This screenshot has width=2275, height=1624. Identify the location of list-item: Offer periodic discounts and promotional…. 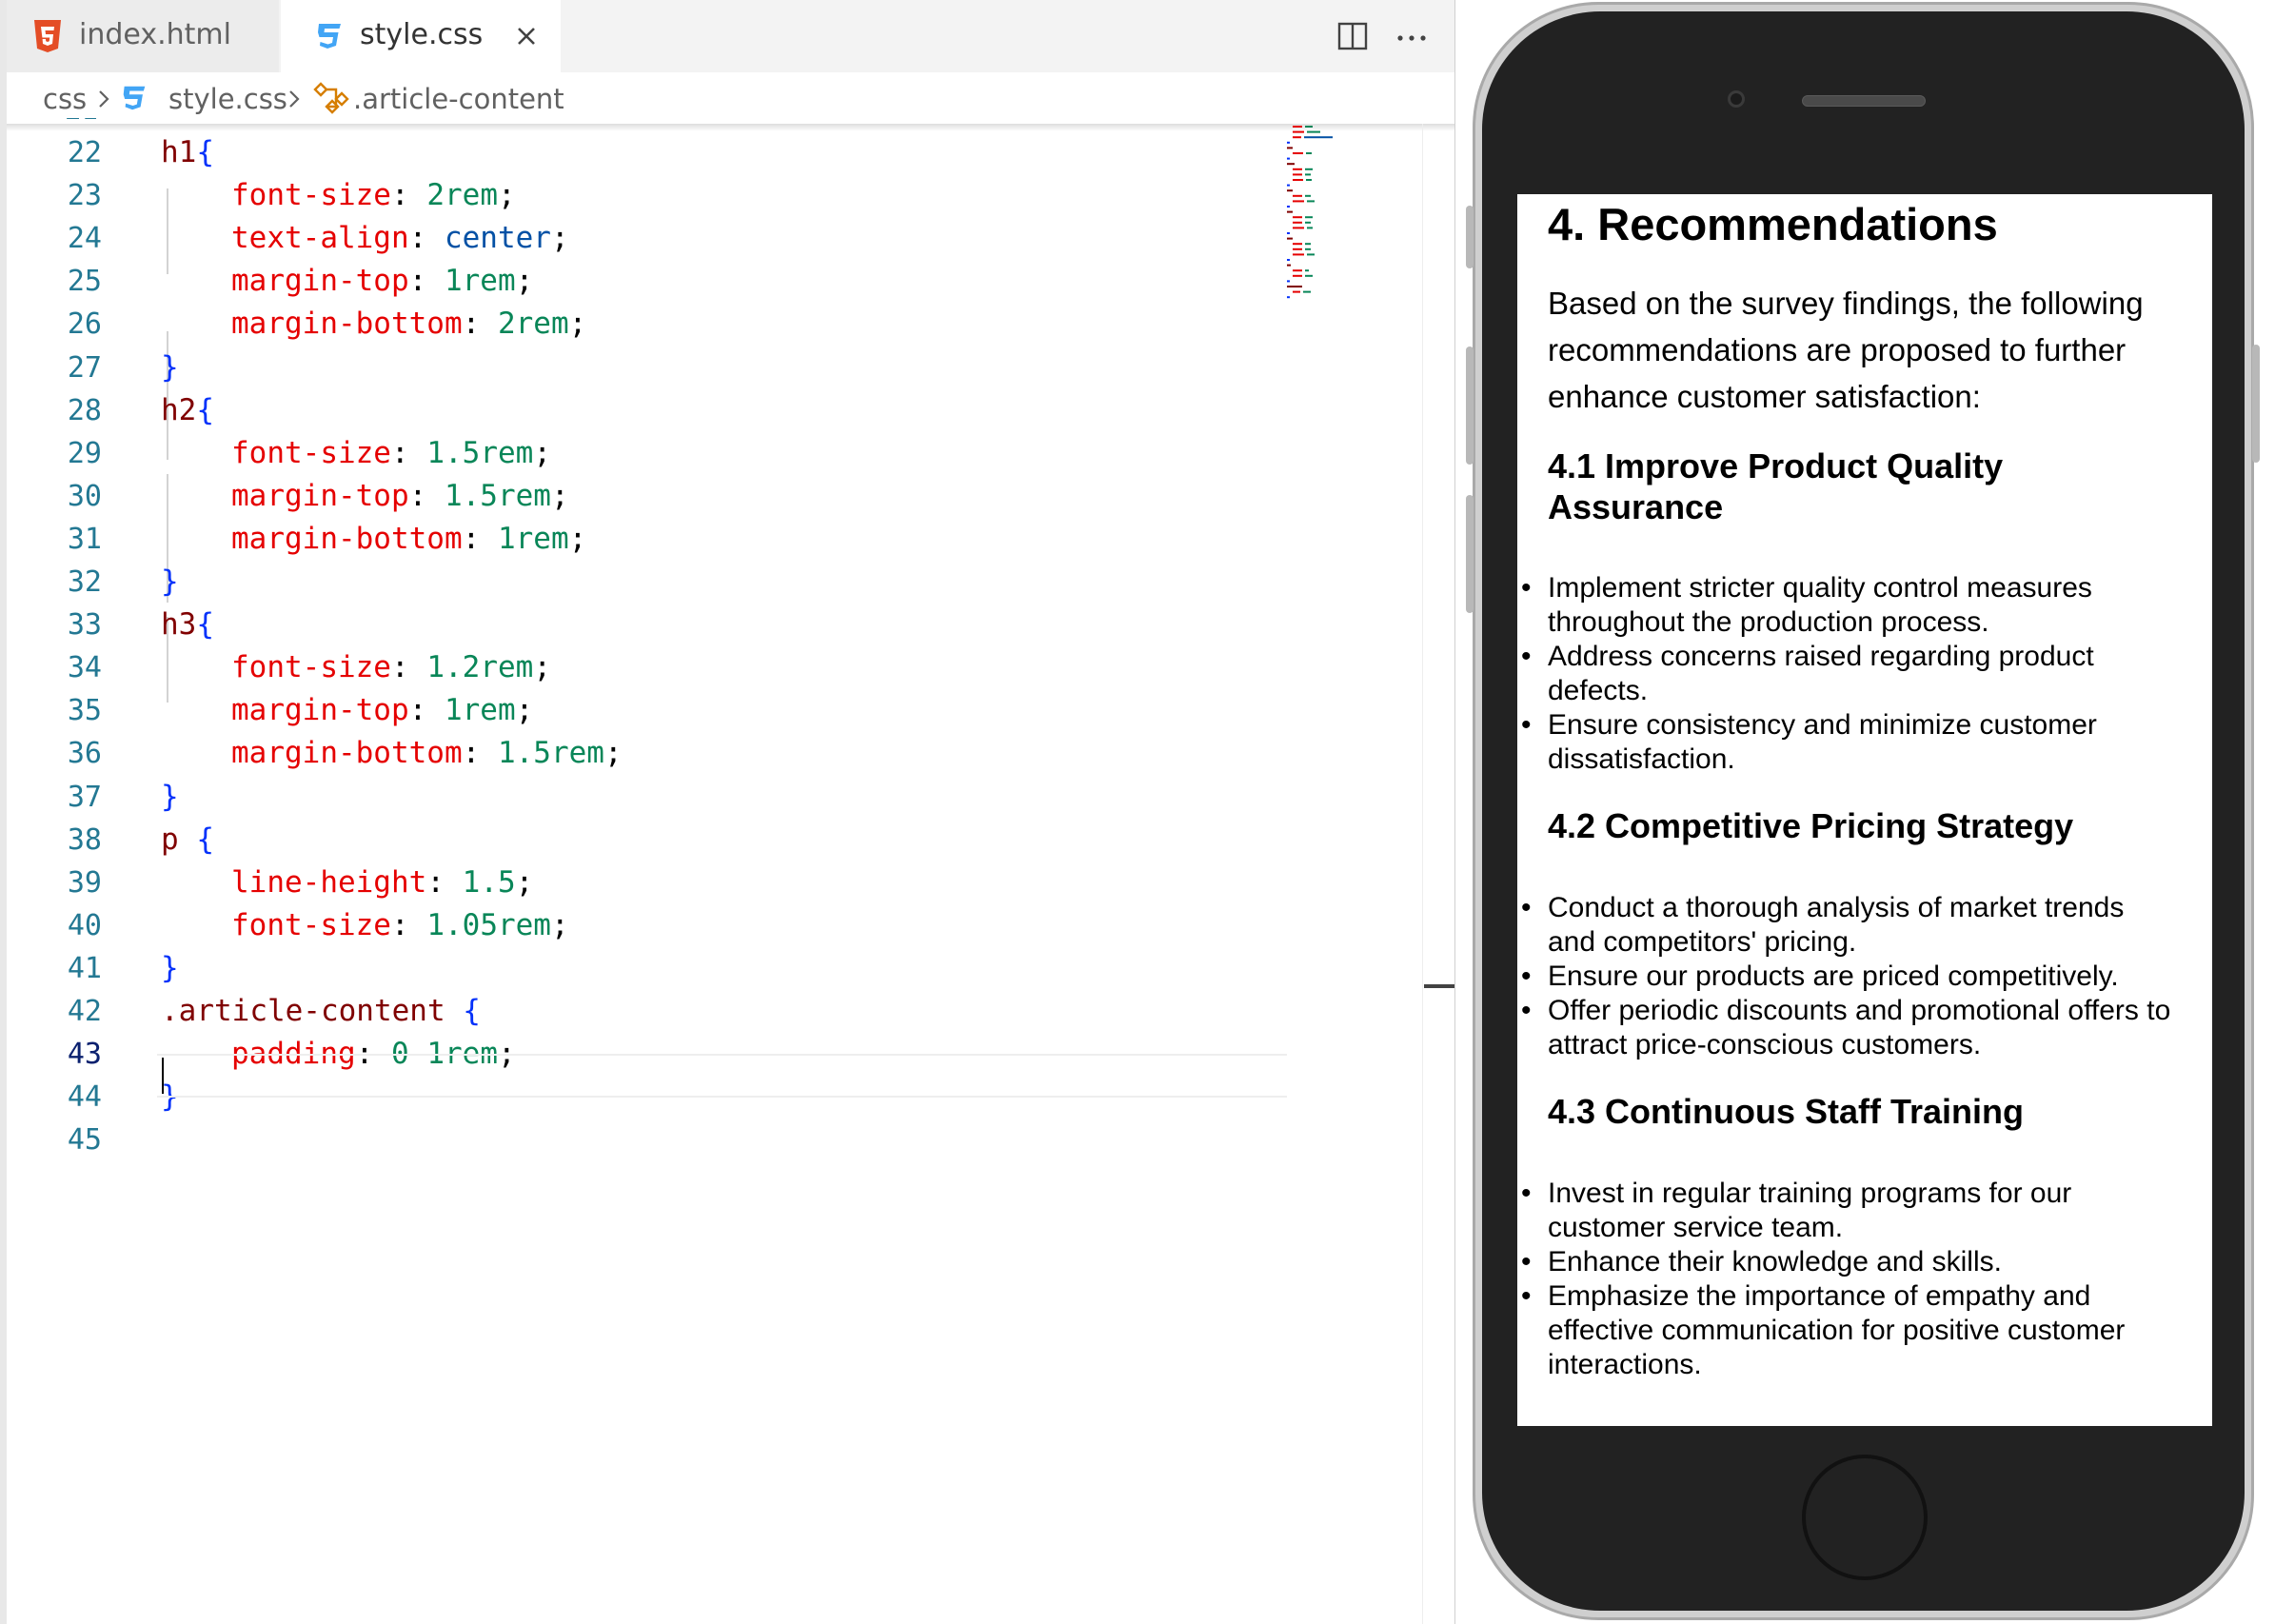
(1848, 1028).